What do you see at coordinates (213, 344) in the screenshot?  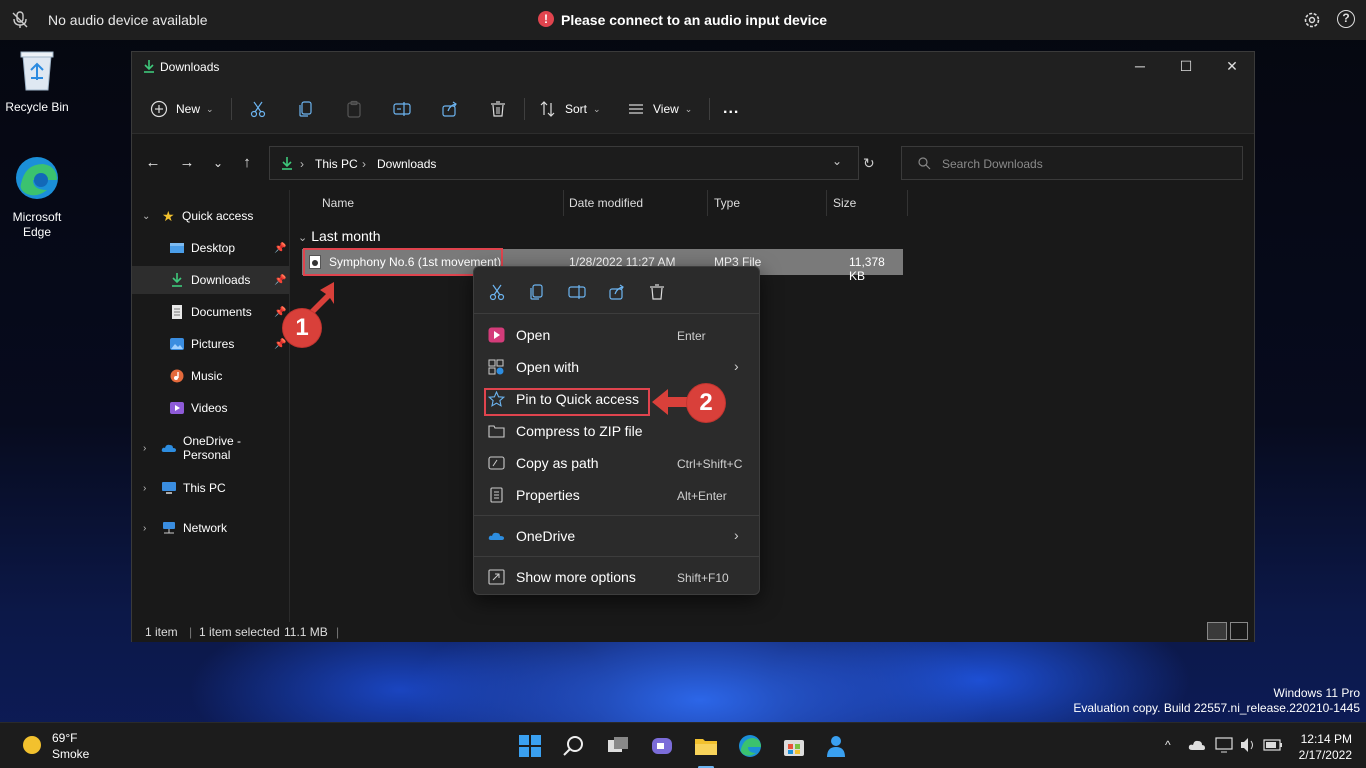 I see `sidebar-label: Pictures` at bounding box center [213, 344].